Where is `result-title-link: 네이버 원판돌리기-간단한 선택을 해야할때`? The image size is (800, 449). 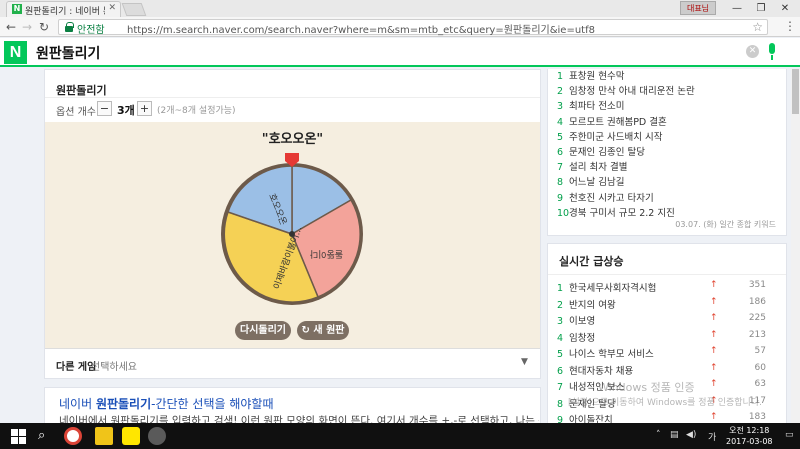 result-title-link: 네이버 원판돌리기-간단한 선택을 해야할때 is located at coordinates (166, 403).